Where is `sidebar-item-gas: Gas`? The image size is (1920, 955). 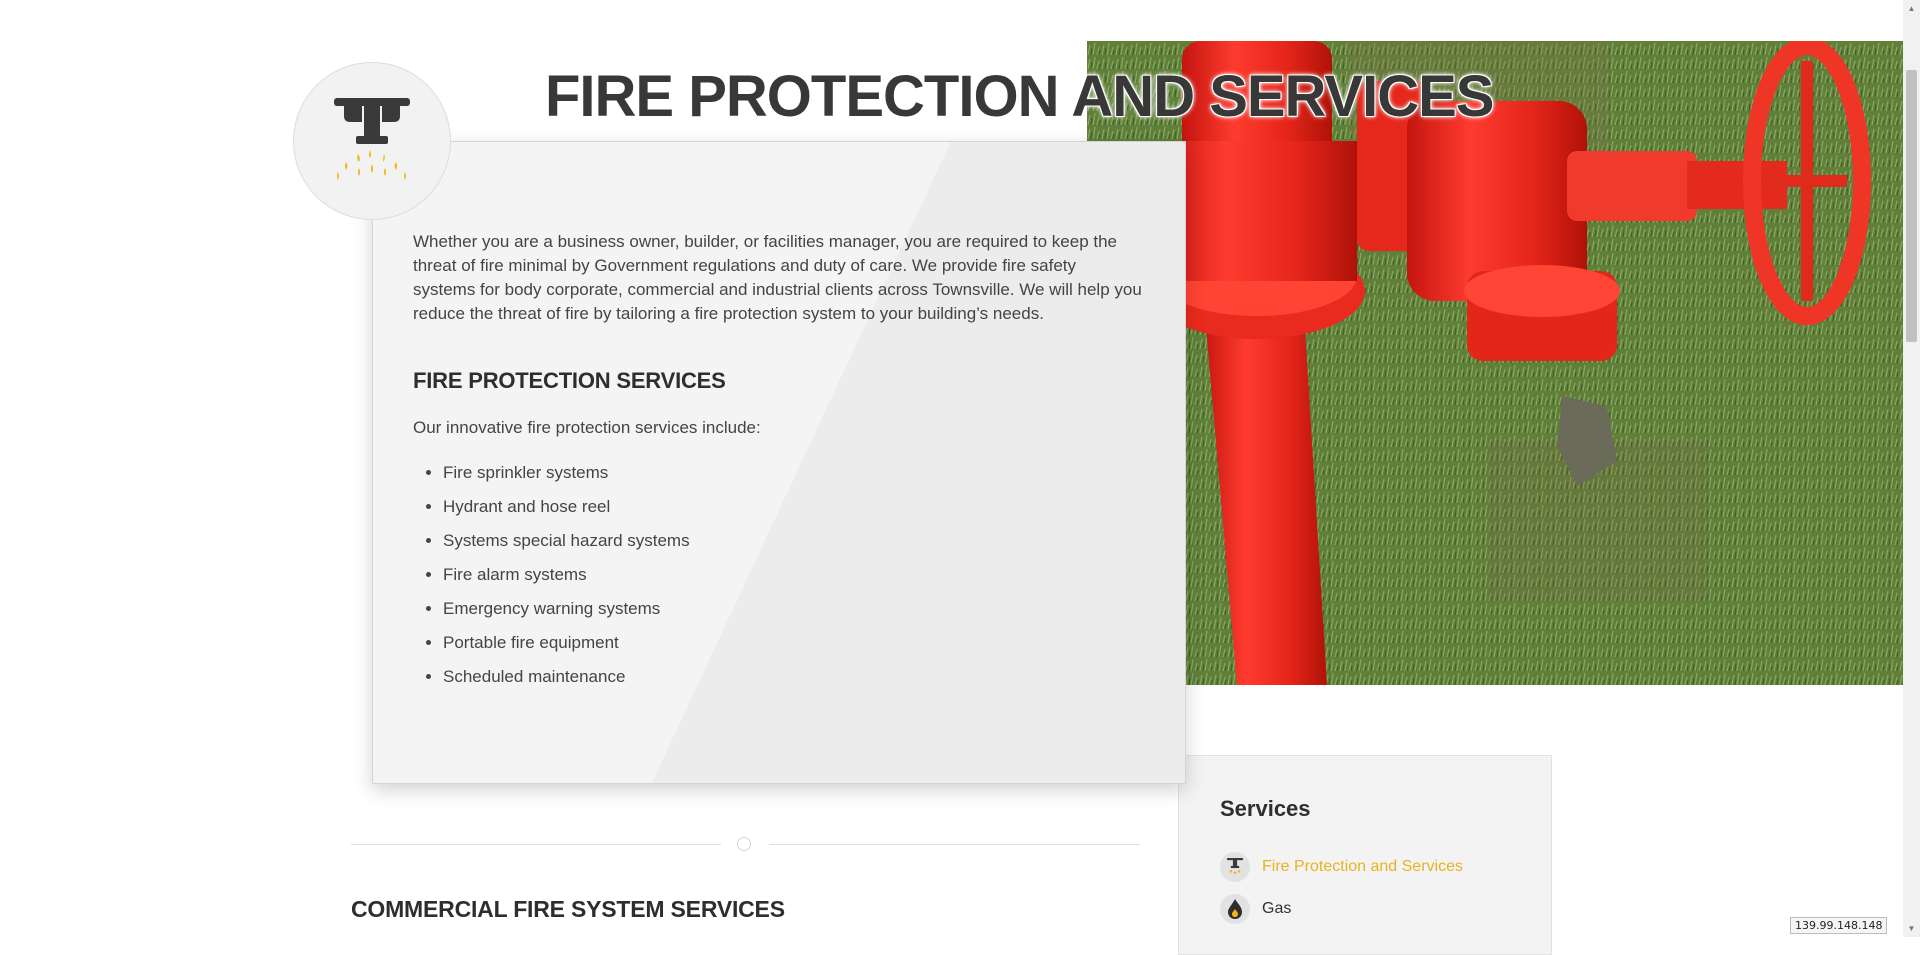 sidebar-item-gas: Gas is located at coordinates (1255, 909).